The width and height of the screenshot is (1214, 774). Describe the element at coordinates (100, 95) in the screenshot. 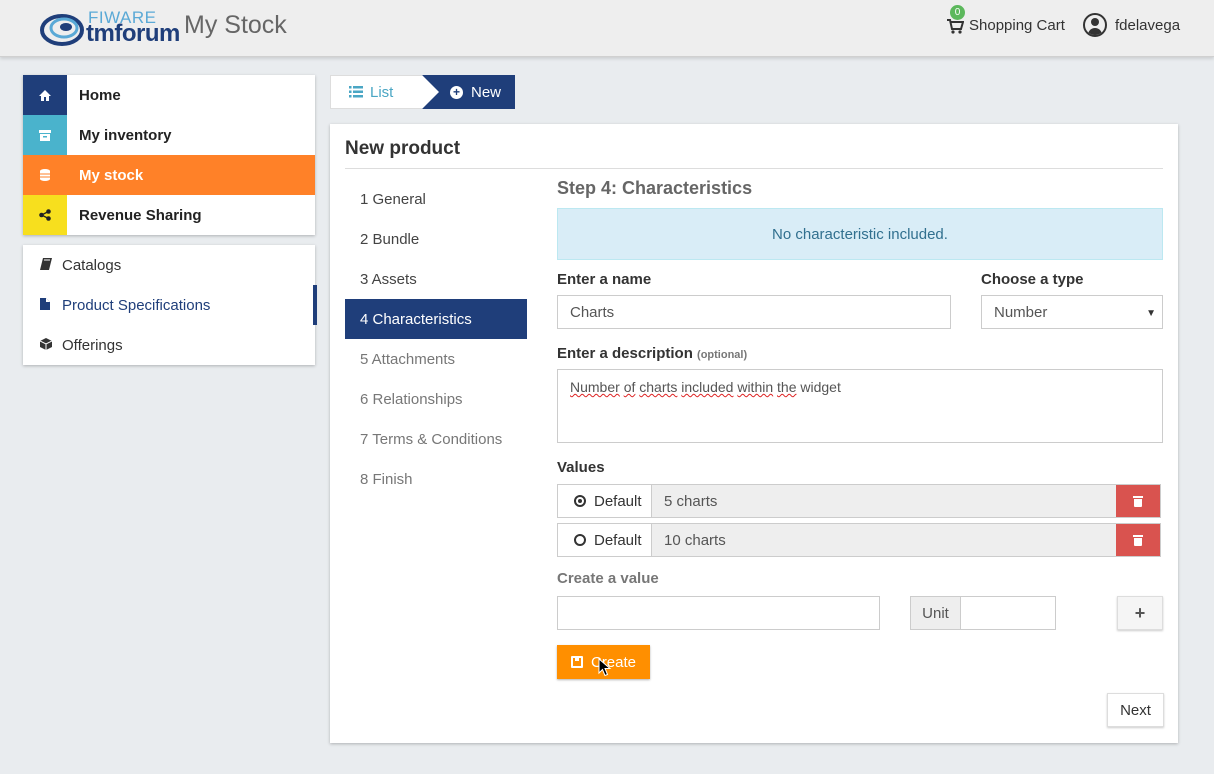

I see `nav-item-label: Home` at that location.